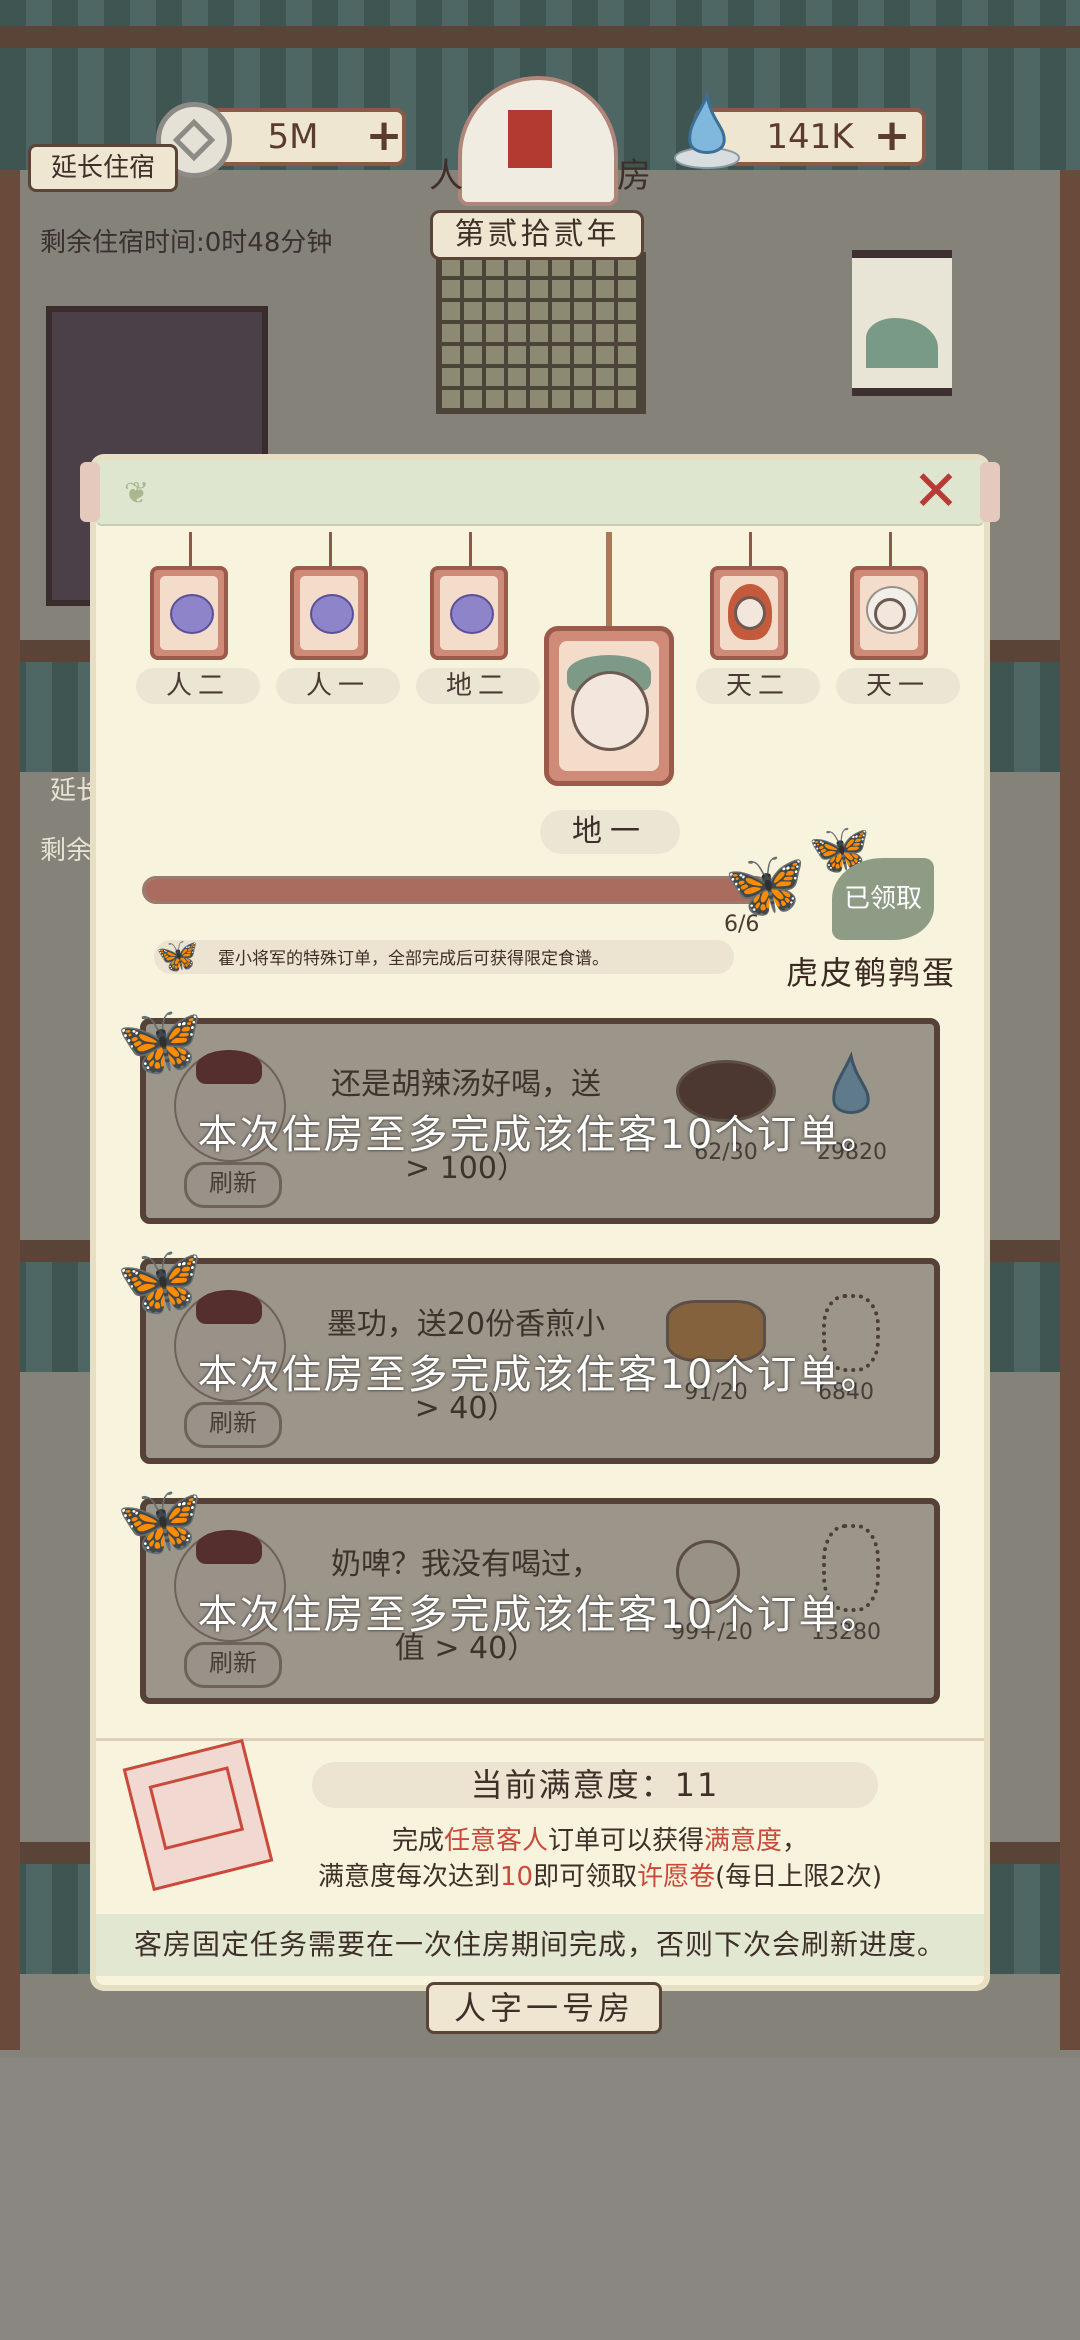  Describe the element at coordinates (540, 493) in the screenshot. I see `panel-header-bar` at that location.